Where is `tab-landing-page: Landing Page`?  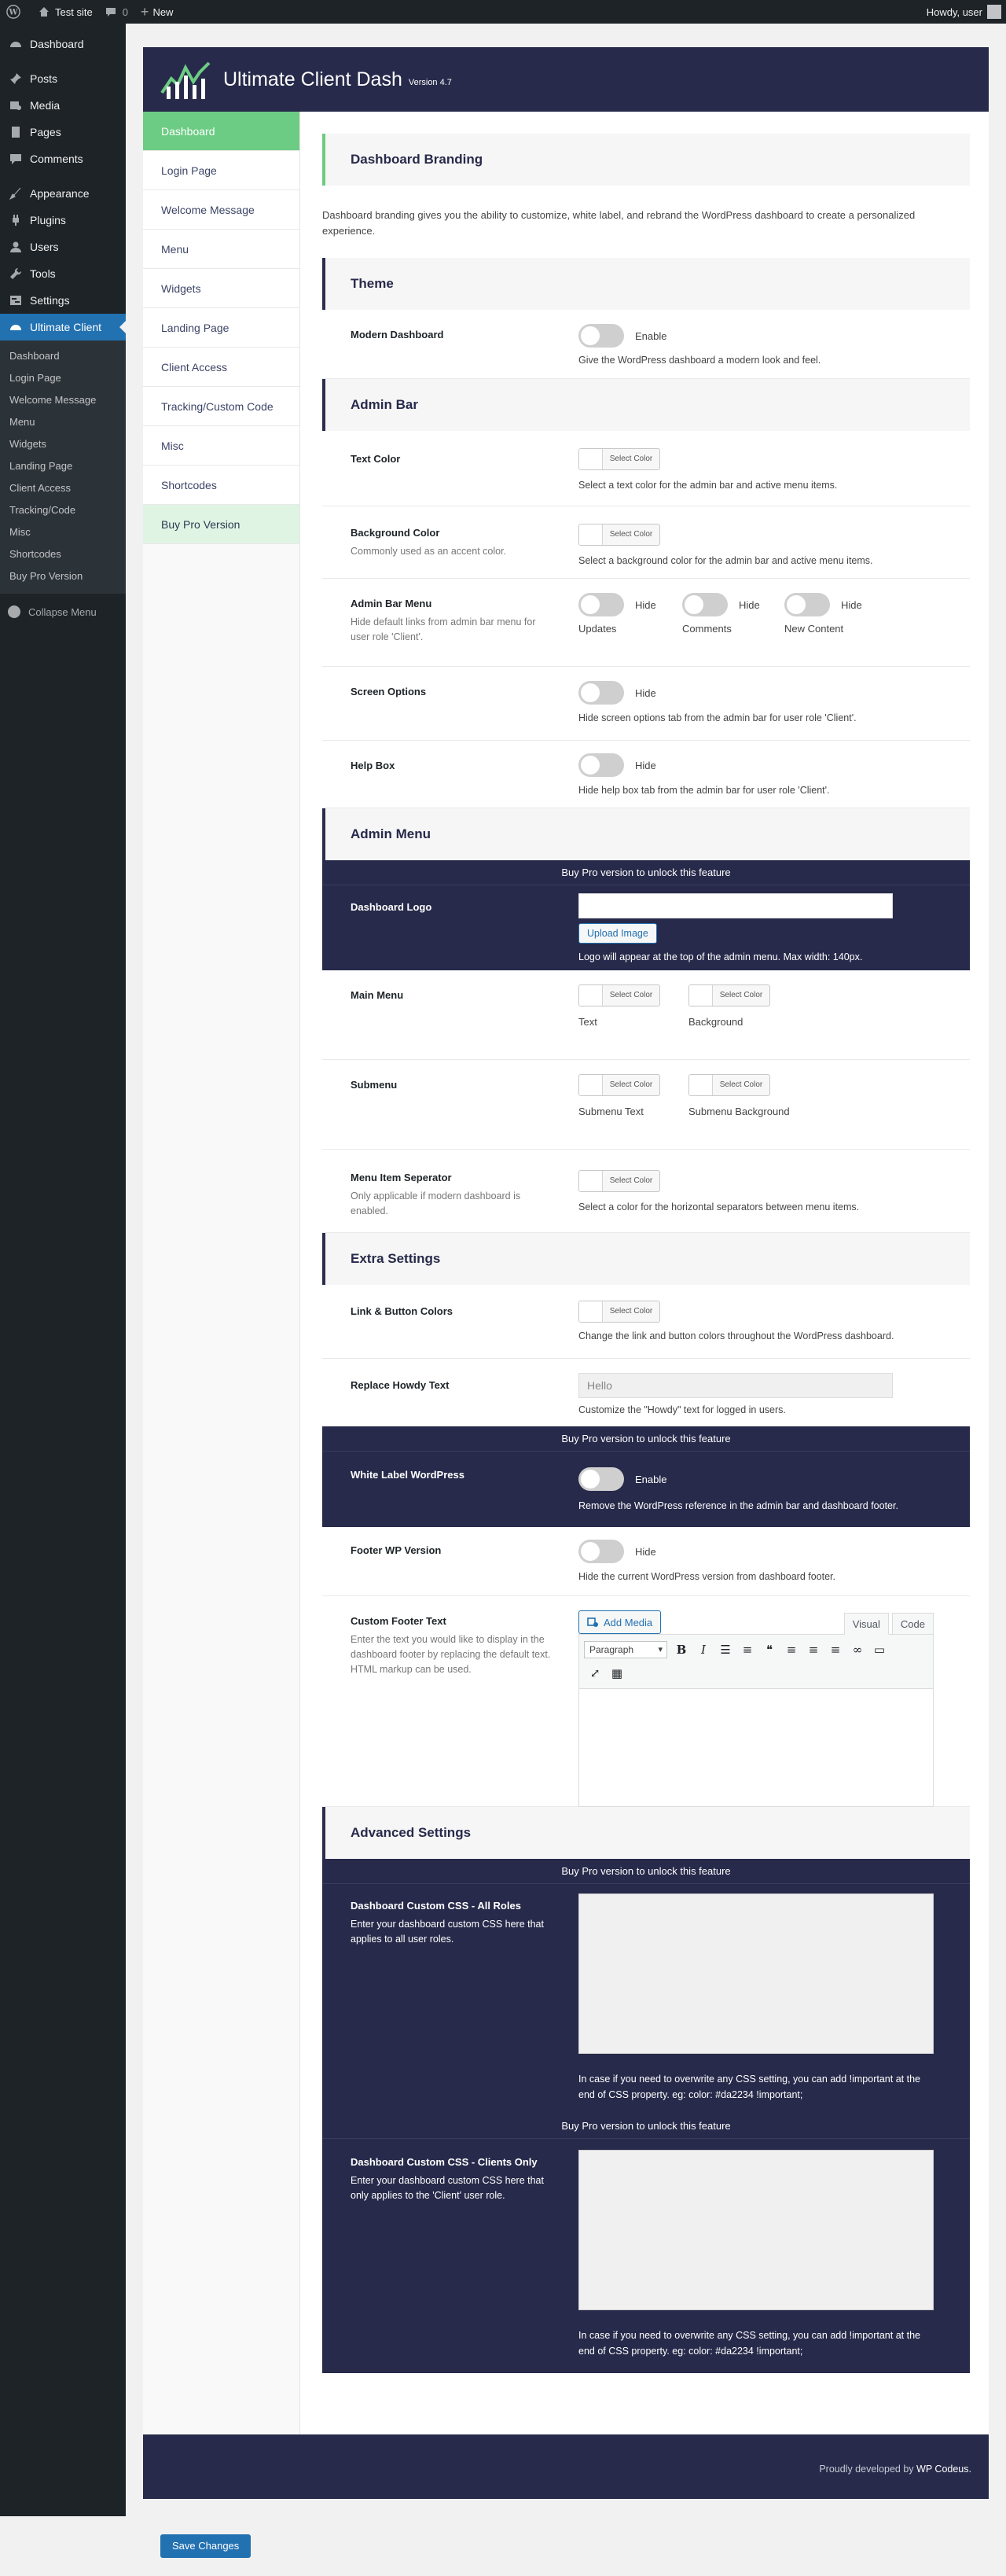 tab-landing-page: Landing Page is located at coordinates (221, 328).